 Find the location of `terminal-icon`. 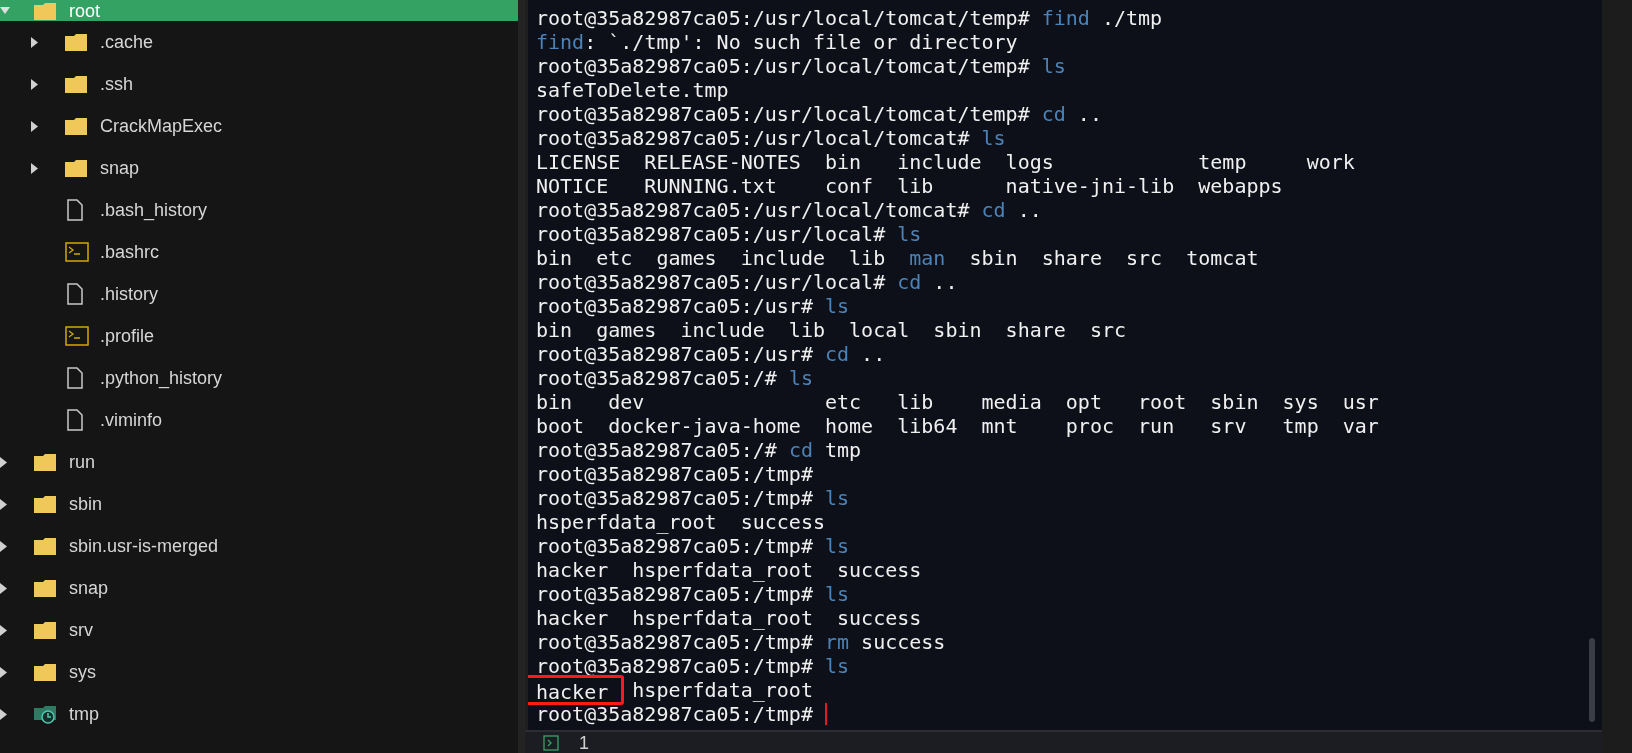

terminal-icon is located at coordinates (551, 742).